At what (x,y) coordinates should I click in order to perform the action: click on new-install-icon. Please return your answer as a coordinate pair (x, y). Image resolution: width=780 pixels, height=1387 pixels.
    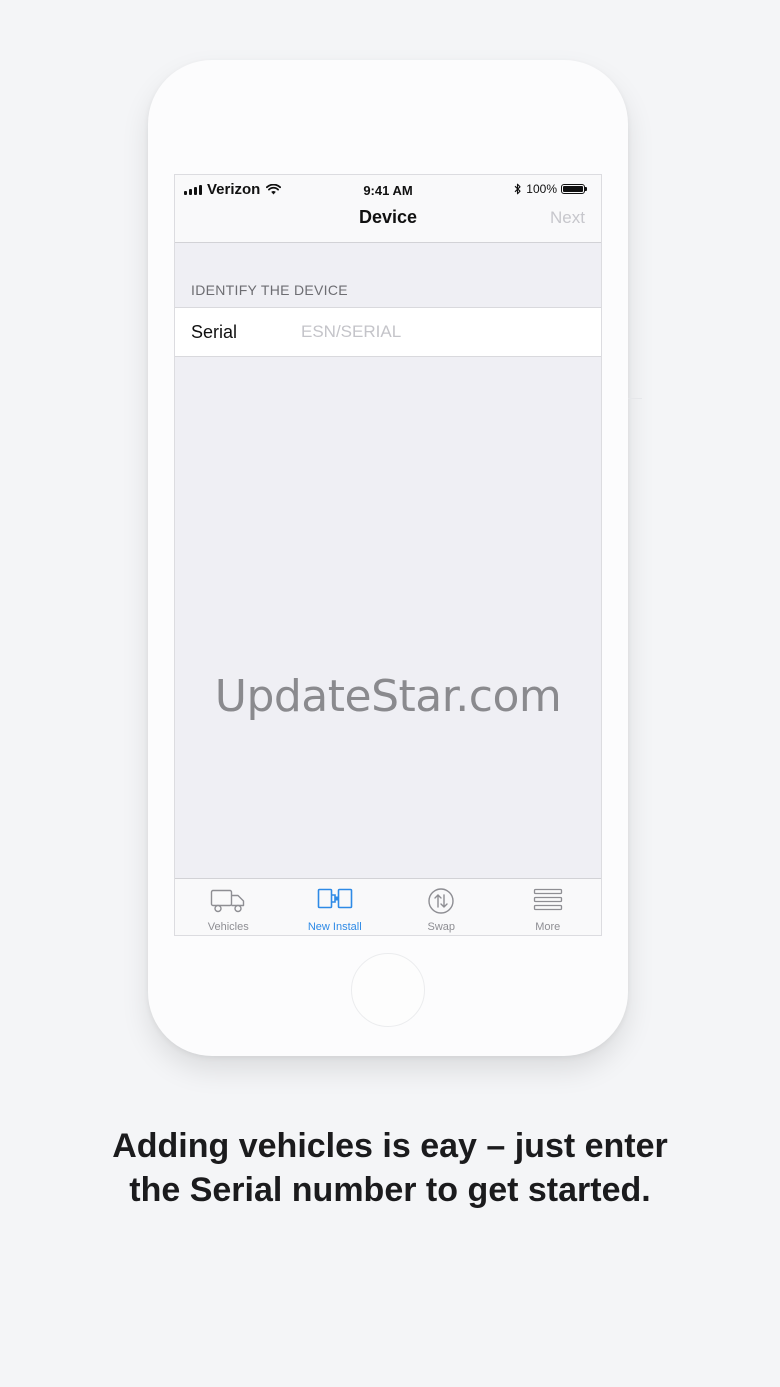
    Looking at the image, I should click on (335, 898).